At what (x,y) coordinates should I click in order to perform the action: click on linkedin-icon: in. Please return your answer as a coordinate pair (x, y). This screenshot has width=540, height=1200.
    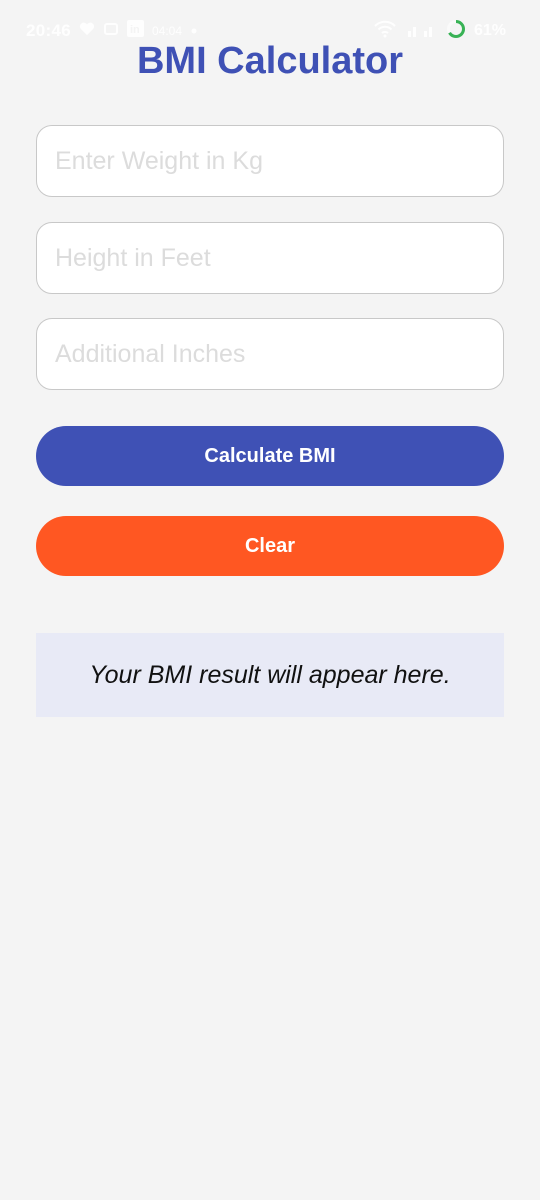
    Looking at the image, I should click on (135, 31).